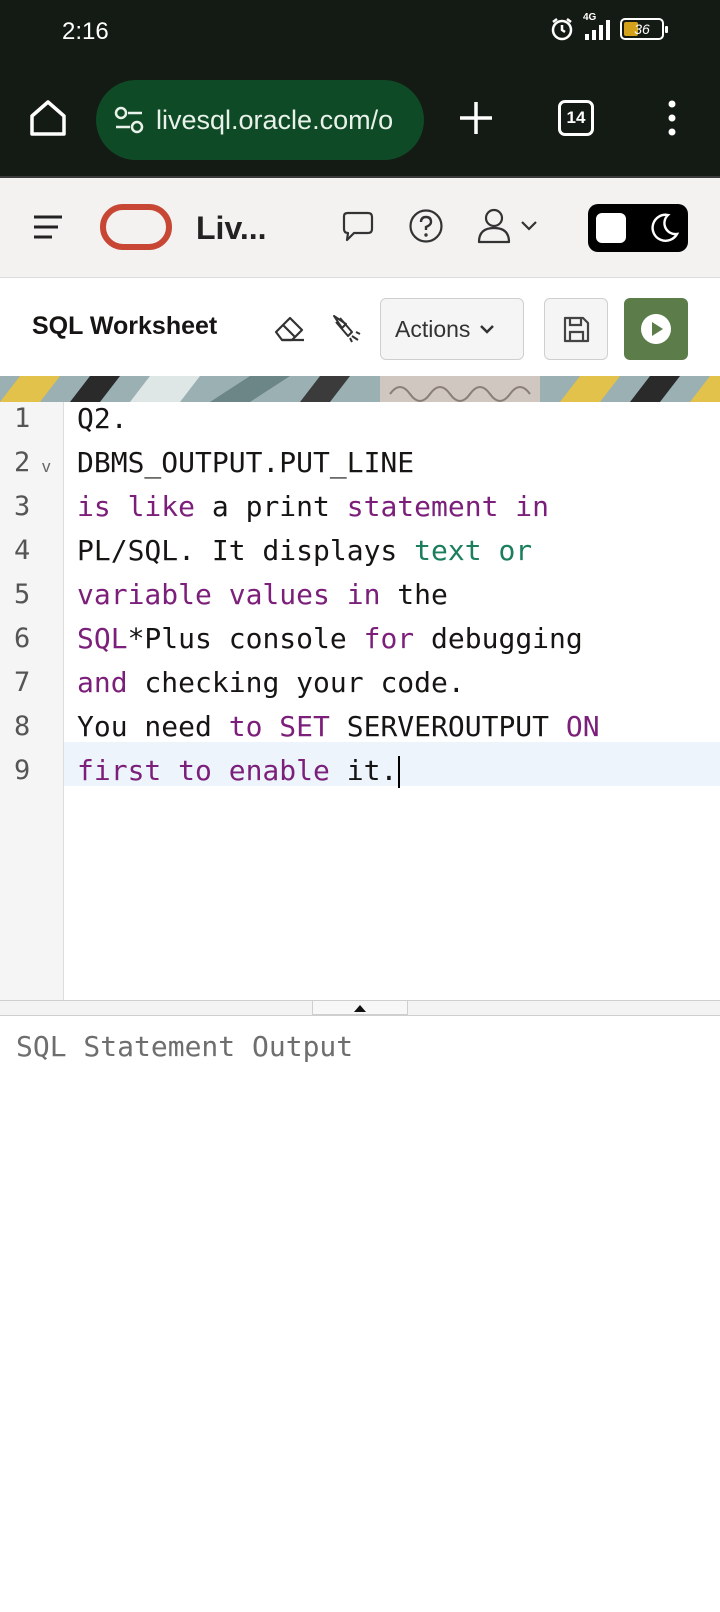 This screenshot has height=1612, width=720. I want to click on splitter-handle, so click(360, 1008).